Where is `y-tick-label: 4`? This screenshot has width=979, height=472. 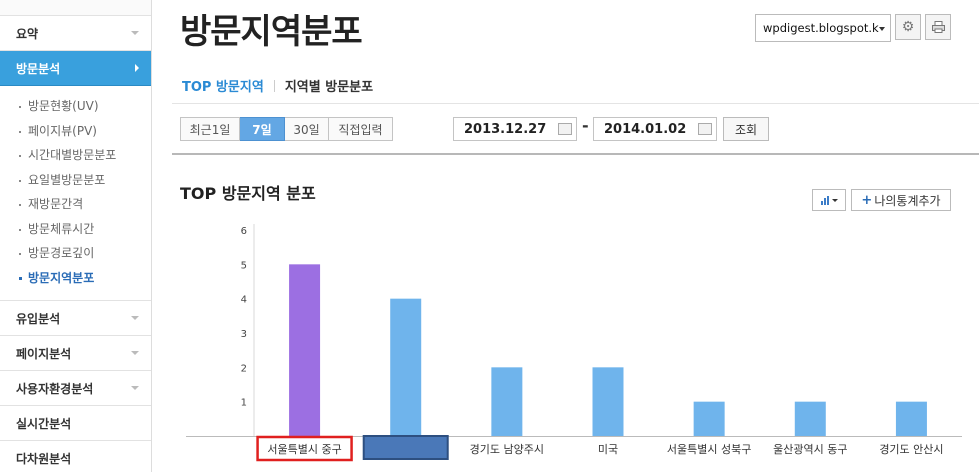
y-tick-label: 4 is located at coordinates (244, 300).